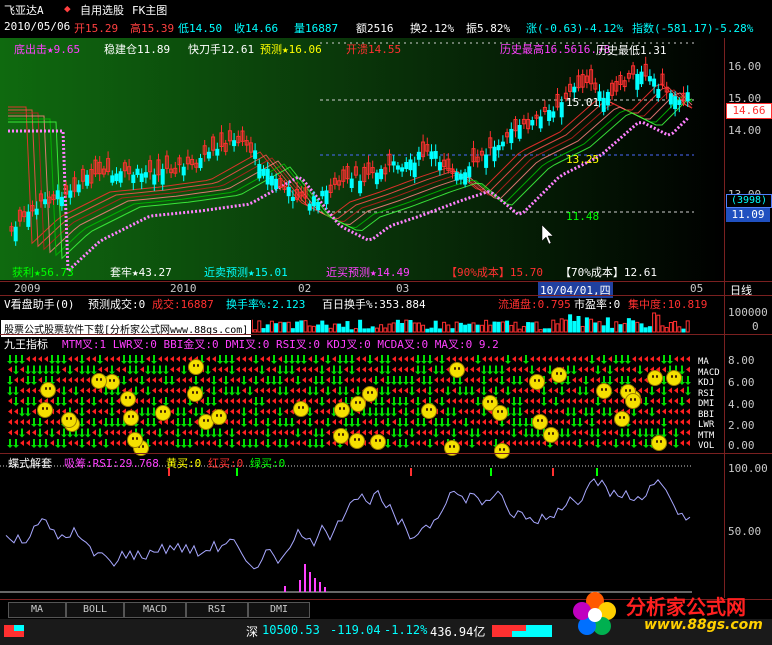 This screenshot has height=645, width=772. I want to click on ind-steady-hold: 稳建仓11.89, so click(137, 49).